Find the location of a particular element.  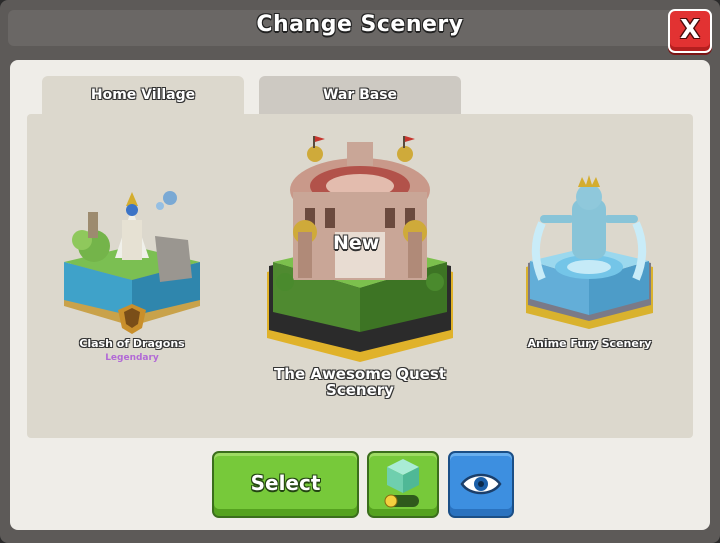

select-button: Select is located at coordinates (285, 484).